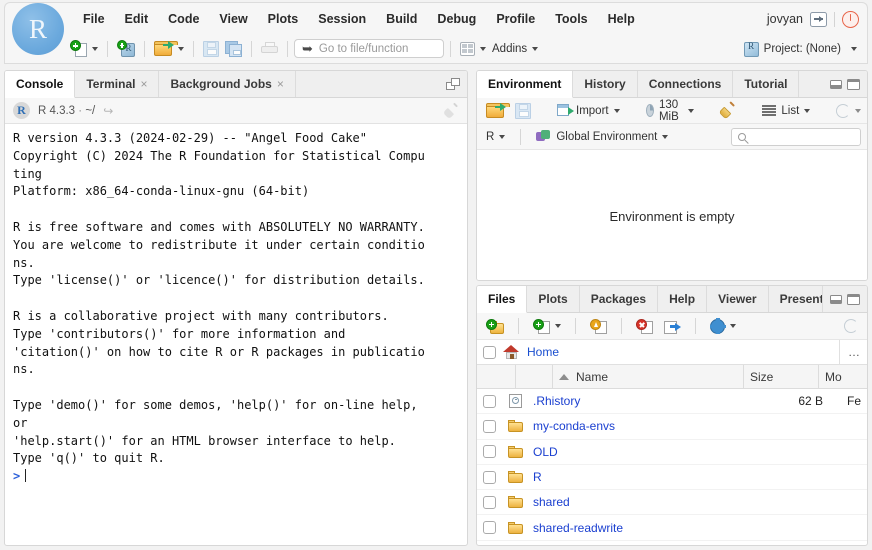 This screenshot has height=550, width=872. I want to click on environment-toolbar: Import 130 MiB List, so click(672, 111).